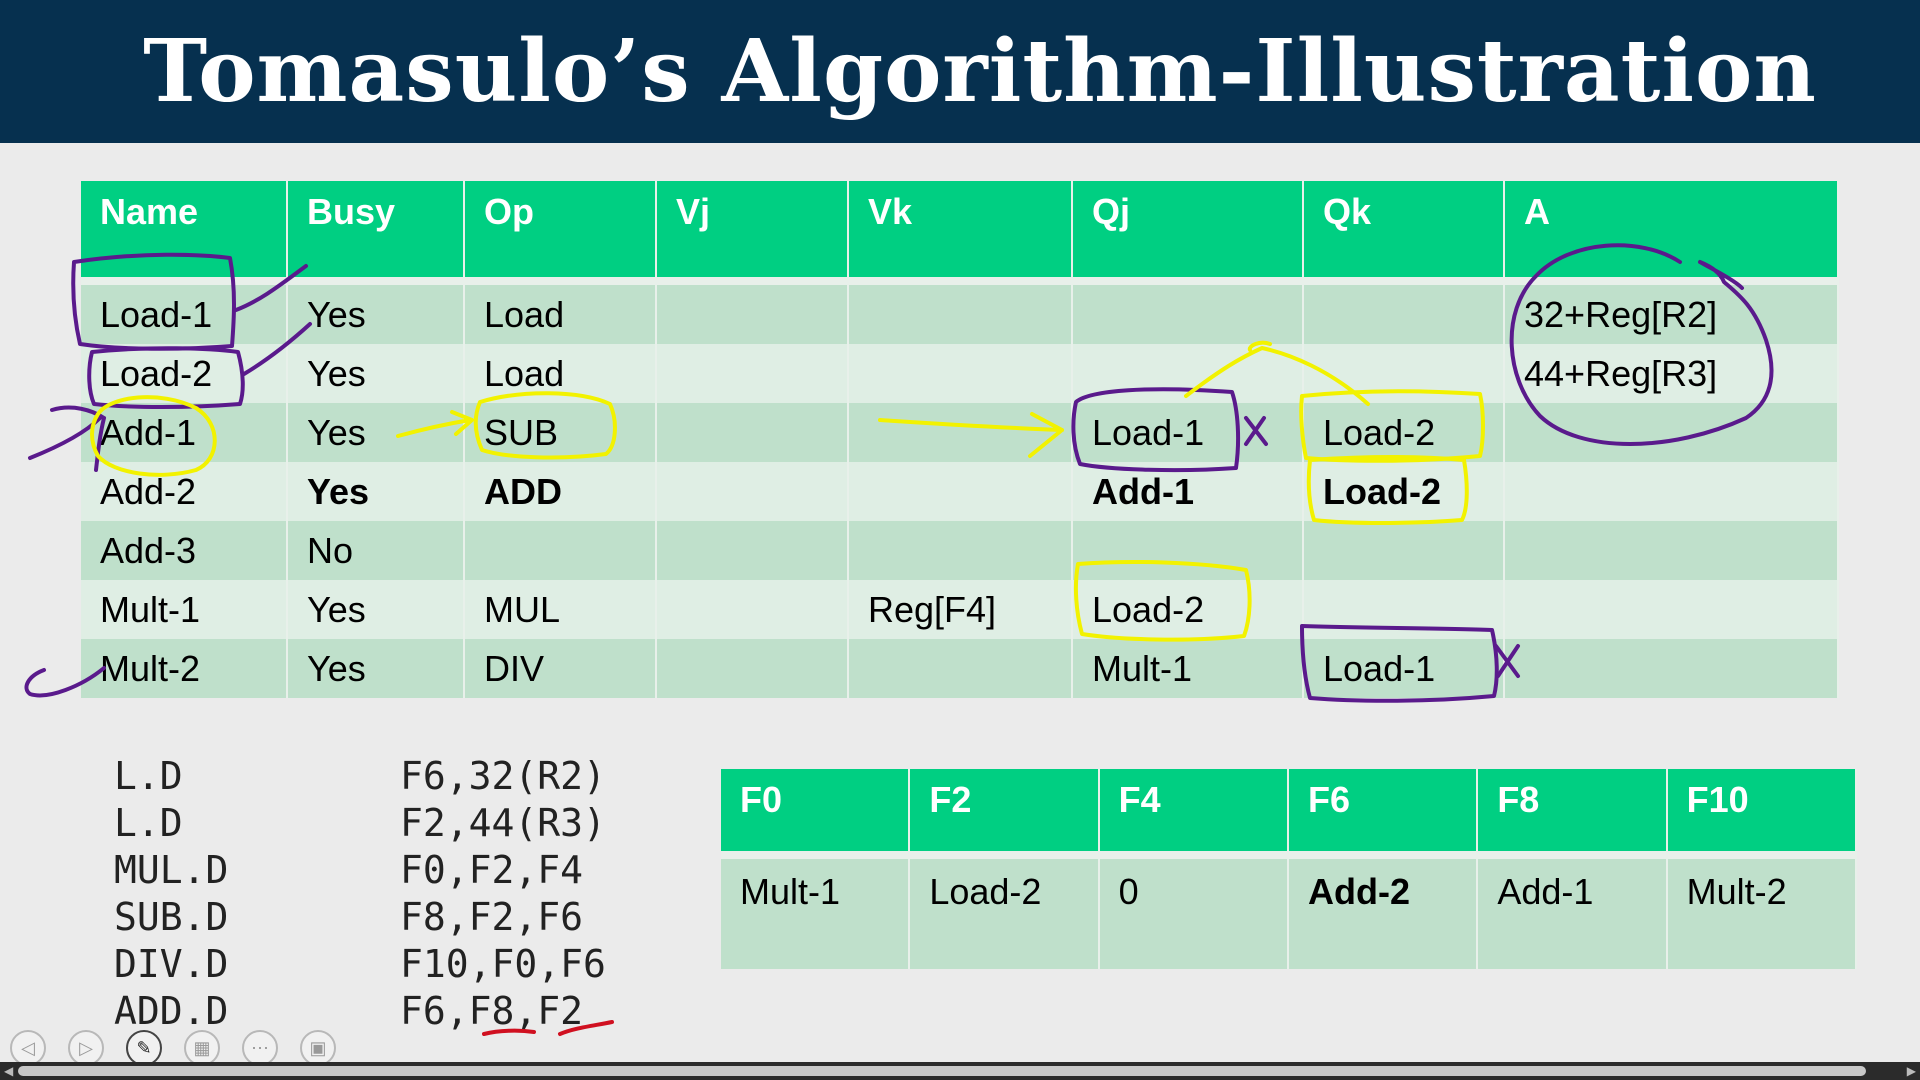 This screenshot has height=1080, width=1920. Describe the element at coordinates (376, 491) in the screenshot. I see `rs-cell-busy-highlight: Yes` at that location.